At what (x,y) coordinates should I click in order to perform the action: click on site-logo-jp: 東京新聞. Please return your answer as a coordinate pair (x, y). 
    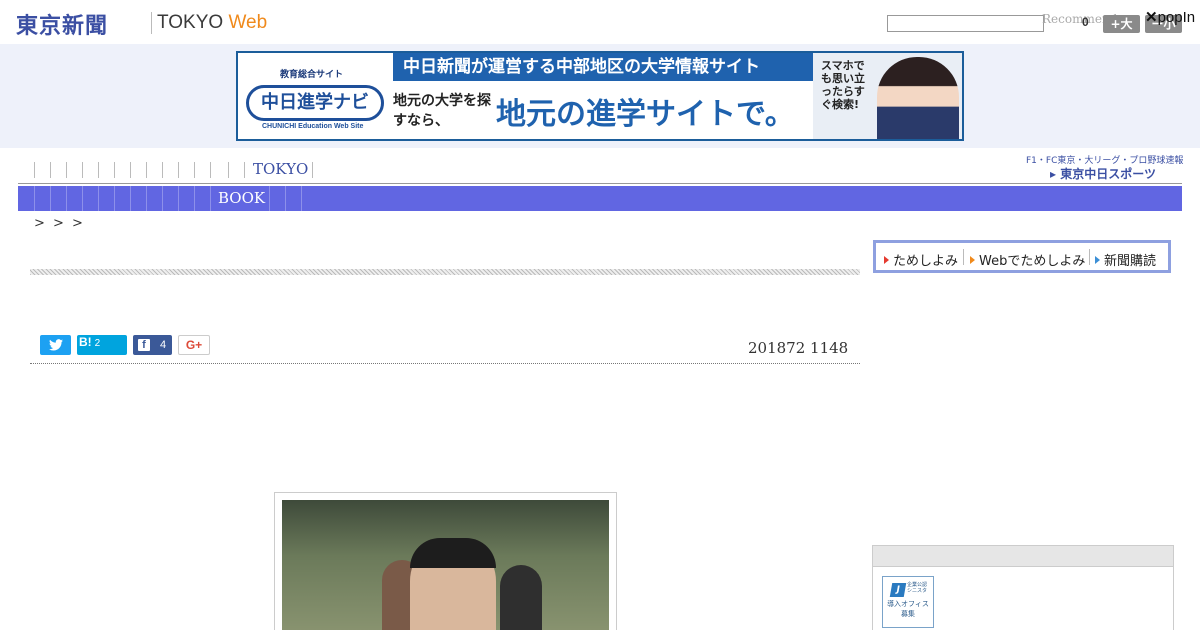
    Looking at the image, I should click on (62, 24).